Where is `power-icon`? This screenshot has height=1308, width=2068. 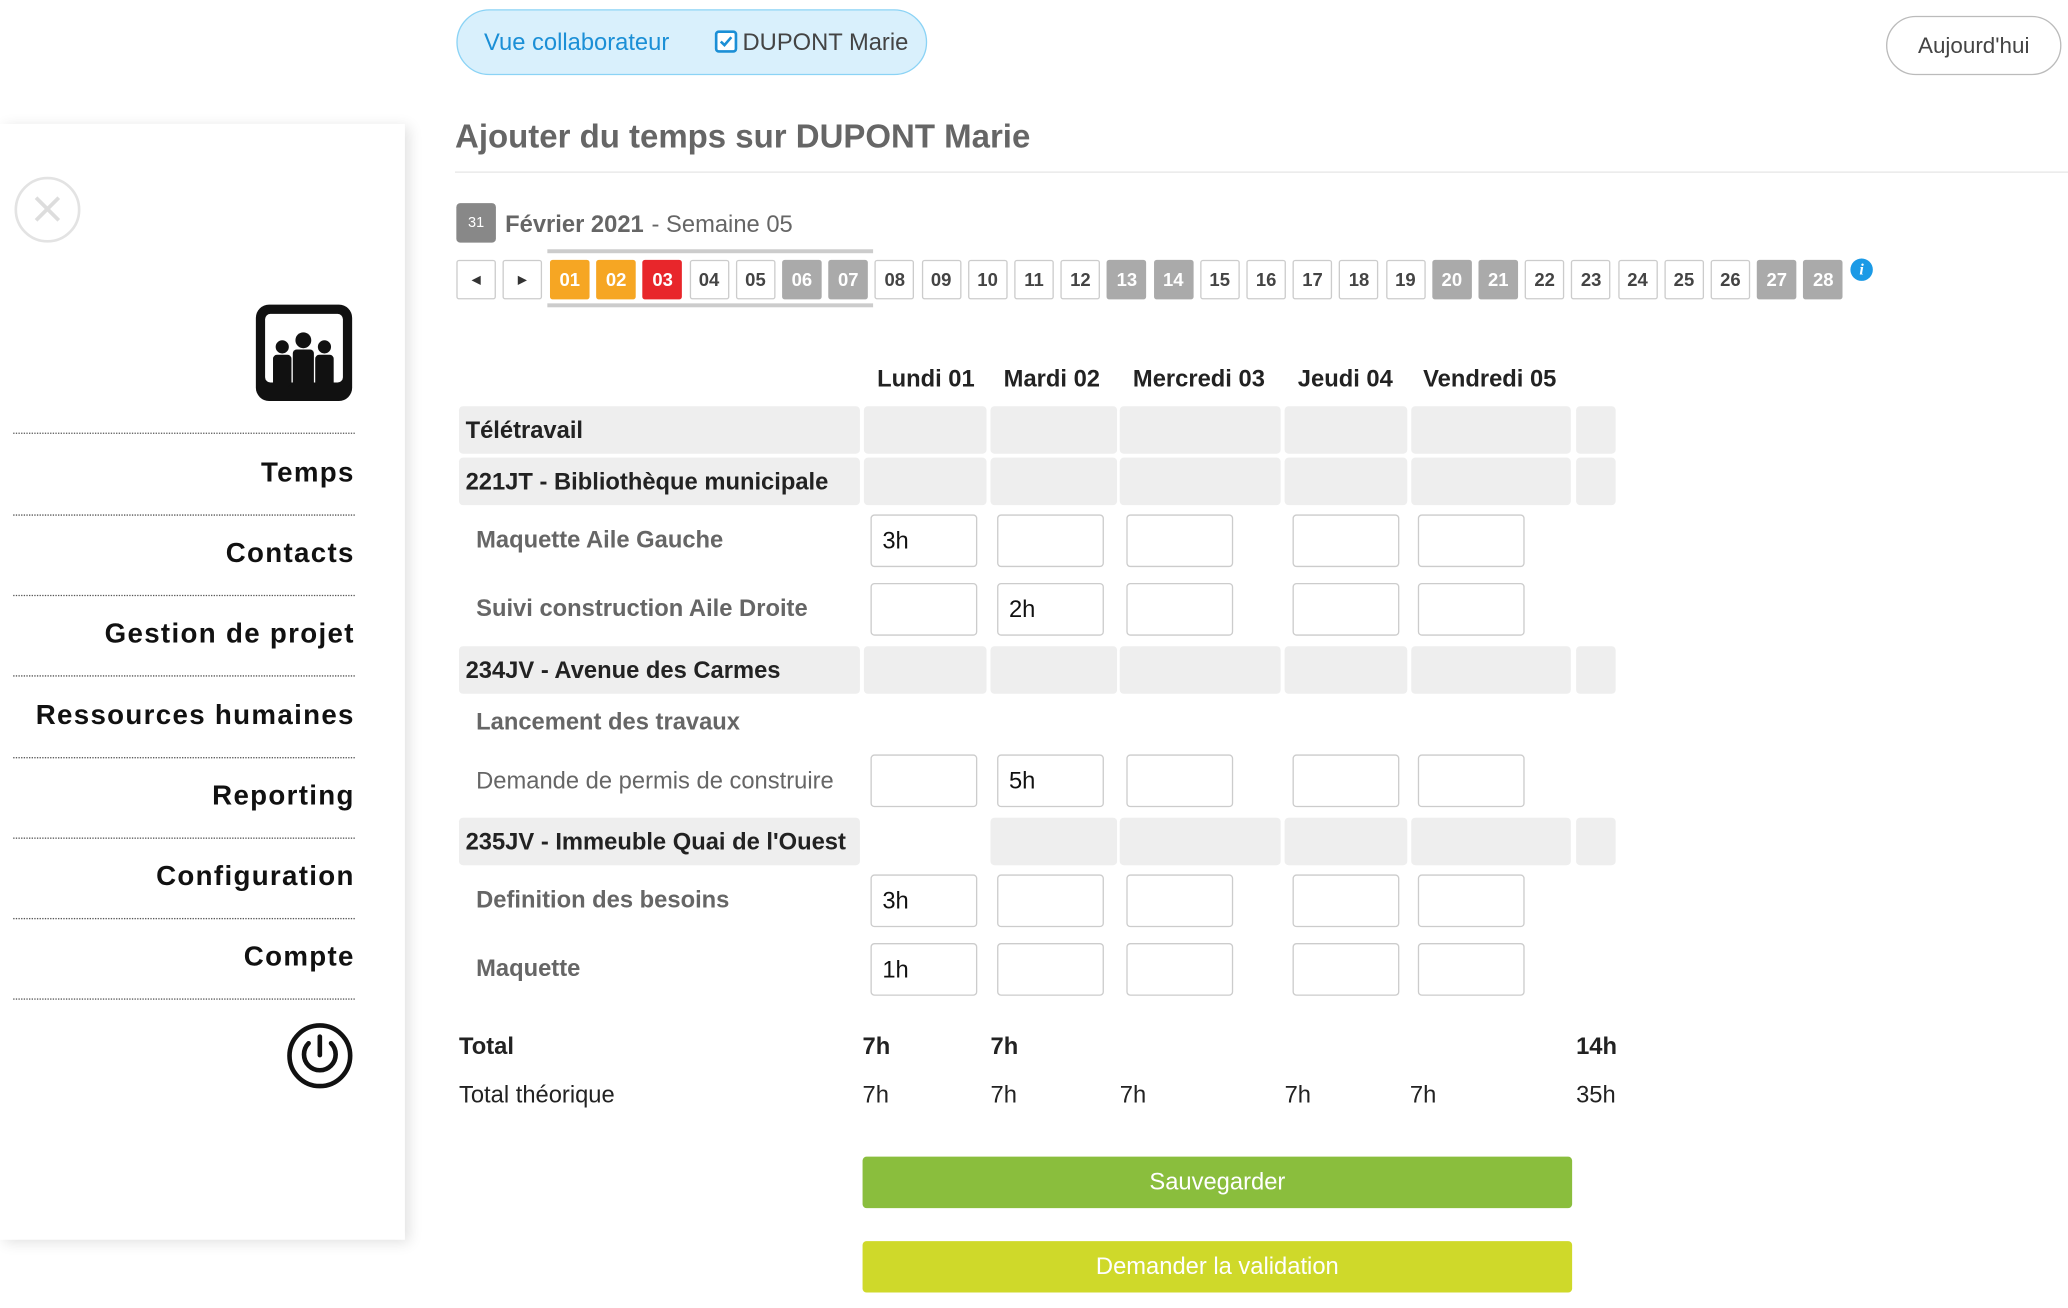
power-icon is located at coordinates (319, 1055).